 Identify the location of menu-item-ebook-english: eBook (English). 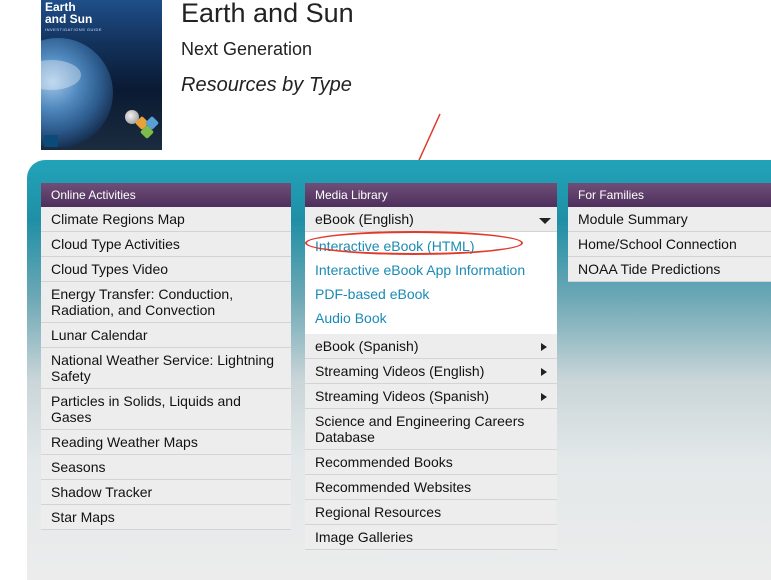
(431, 219).